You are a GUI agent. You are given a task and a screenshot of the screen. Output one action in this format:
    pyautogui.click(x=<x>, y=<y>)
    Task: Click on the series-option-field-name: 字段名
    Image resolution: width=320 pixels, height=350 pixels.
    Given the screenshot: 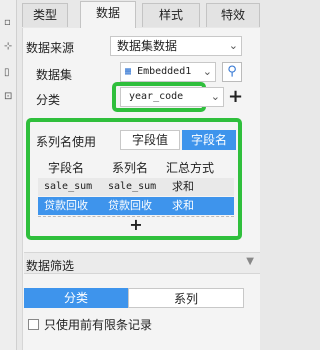 What is the action you would take?
    pyautogui.click(x=209, y=140)
    